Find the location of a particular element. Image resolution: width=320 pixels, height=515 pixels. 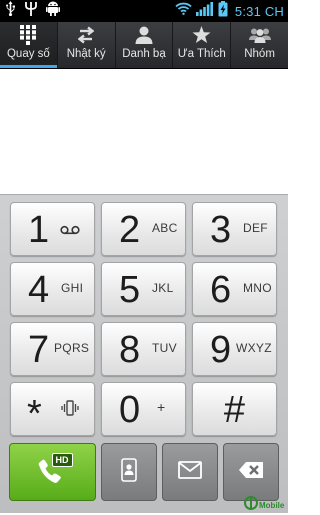

backspace-icon is located at coordinates (251, 472).